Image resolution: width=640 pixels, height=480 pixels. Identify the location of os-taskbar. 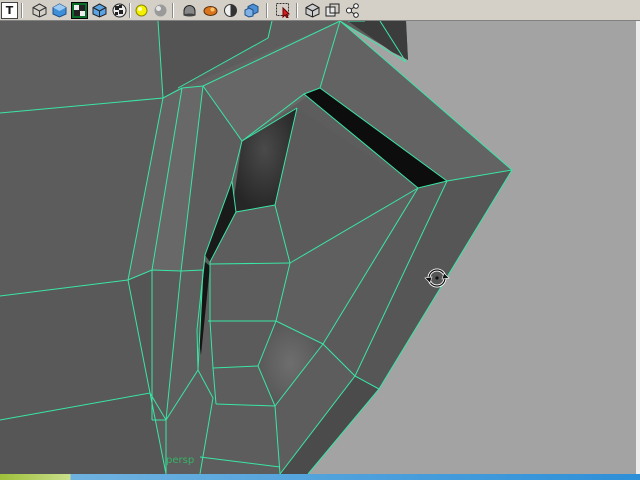
(320, 477).